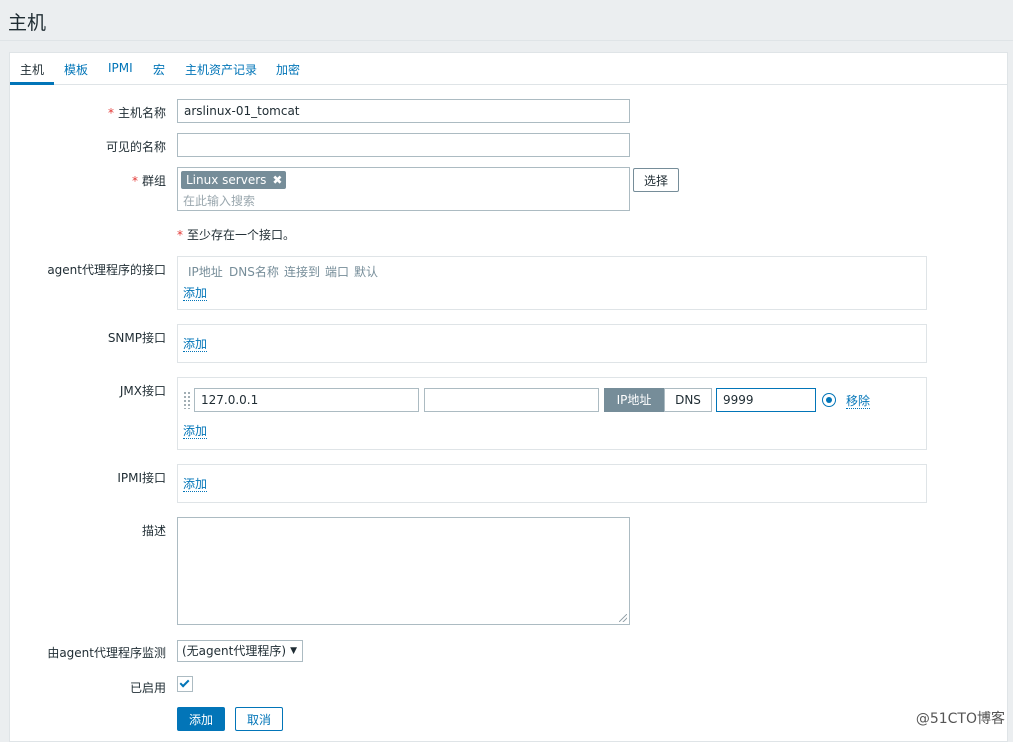  What do you see at coordinates (306, 400) in the screenshot?
I see `jmx-ip-input` at bounding box center [306, 400].